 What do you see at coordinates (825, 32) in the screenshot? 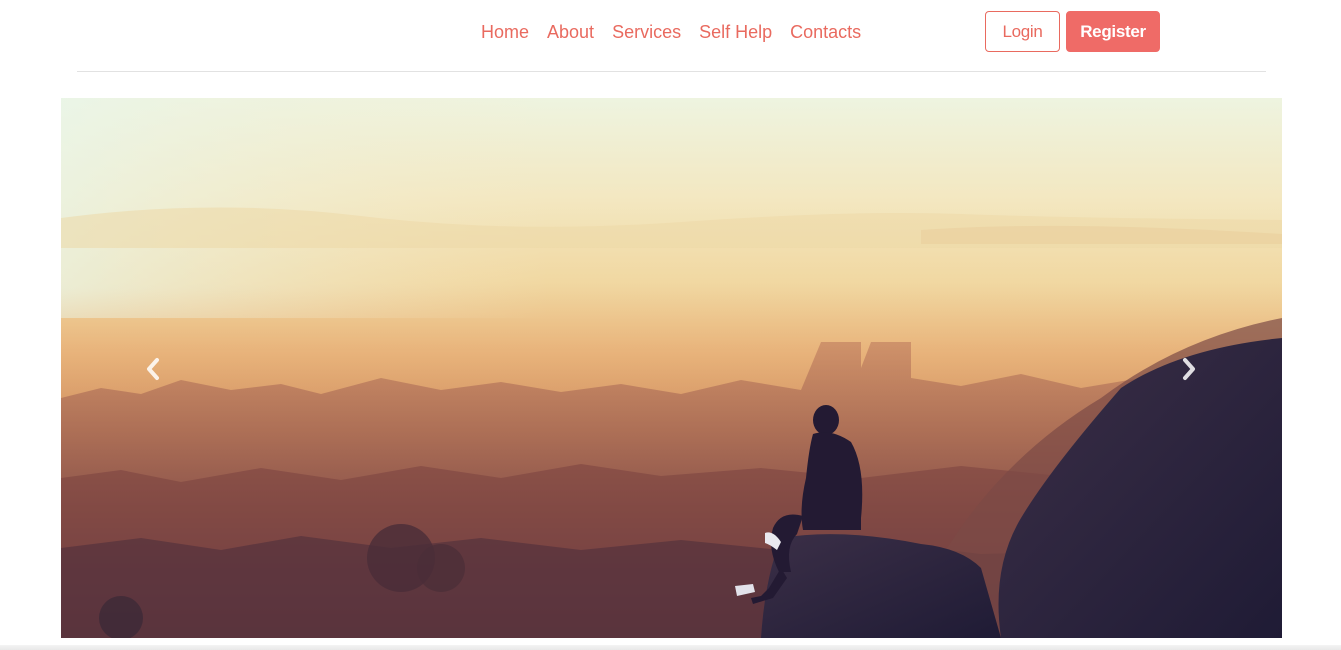
I see `nav-item-contacts: Contacts` at bounding box center [825, 32].